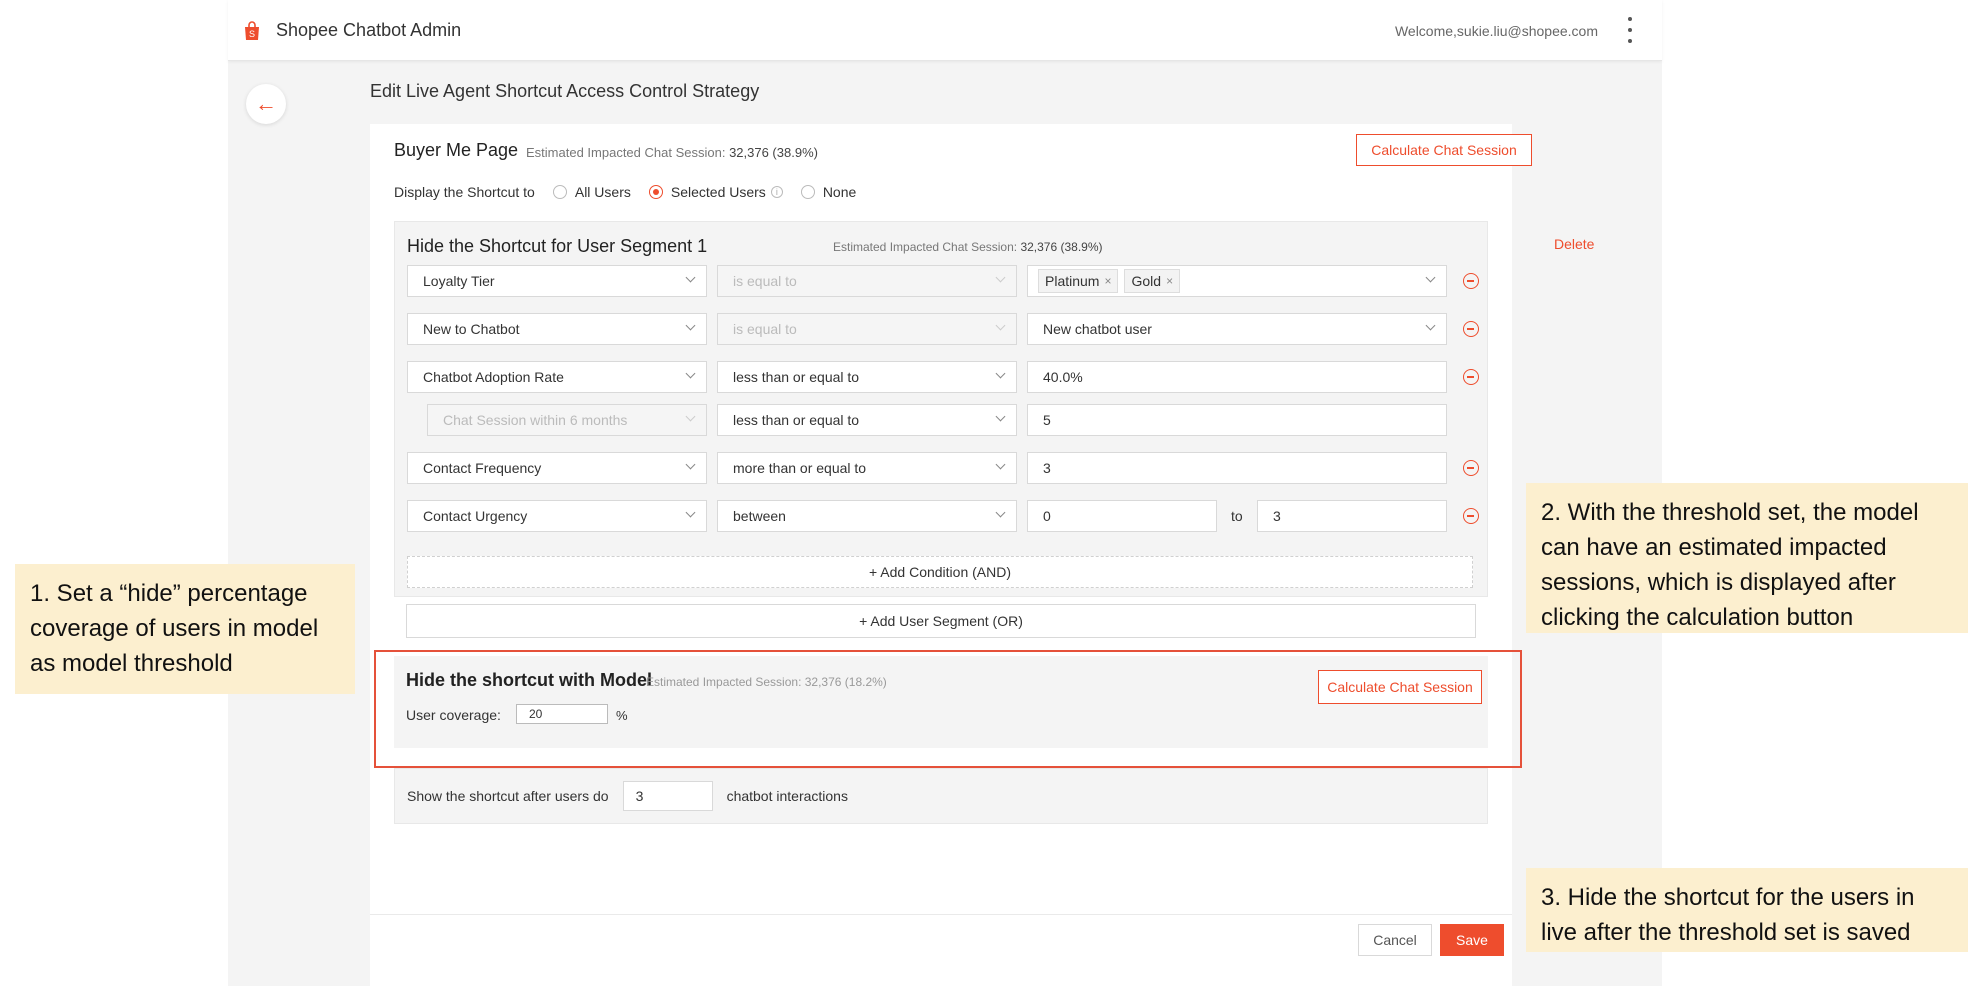  I want to click on user-coverage-label: User coverage:, so click(453, 715).